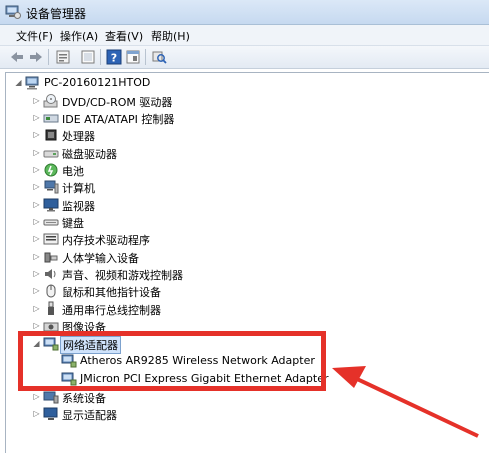 The image size is (489, 453). I want to click on category-label: IDE ATA/ATAPI 控制器, so click(118, 119).